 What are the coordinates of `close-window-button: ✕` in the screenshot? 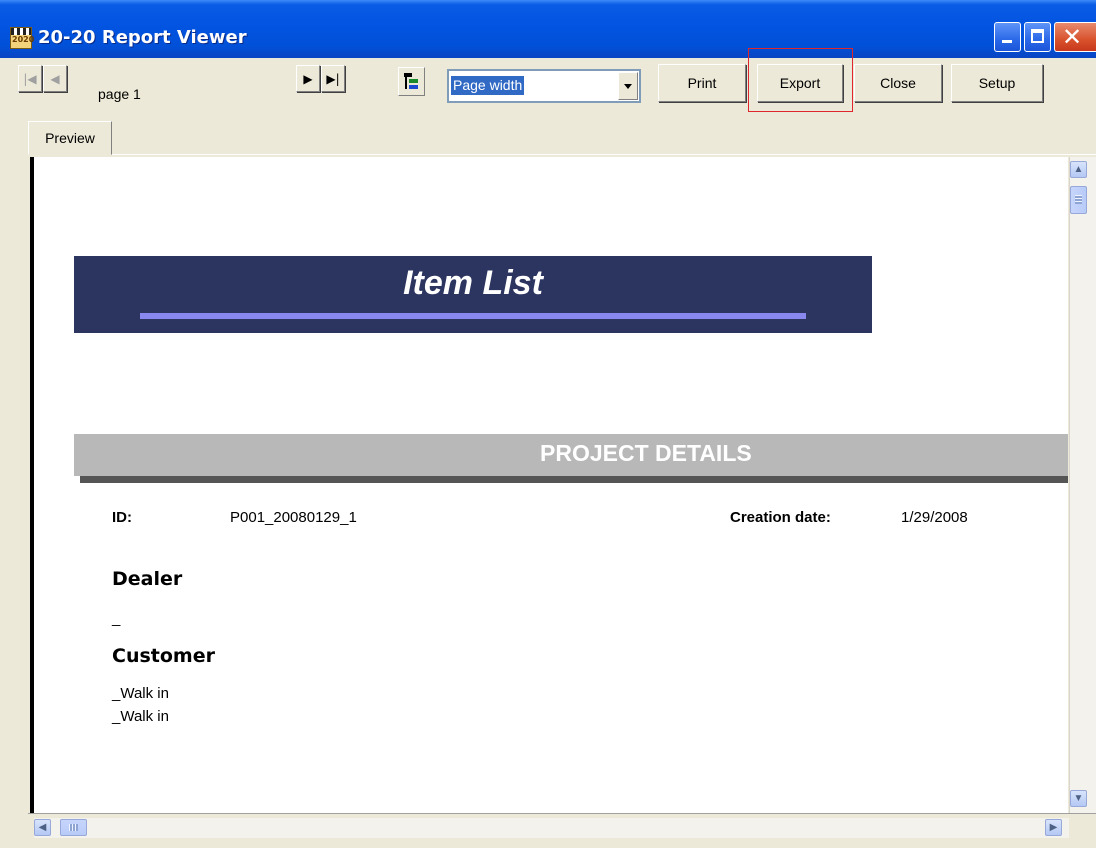 It's located at (1075, 37).